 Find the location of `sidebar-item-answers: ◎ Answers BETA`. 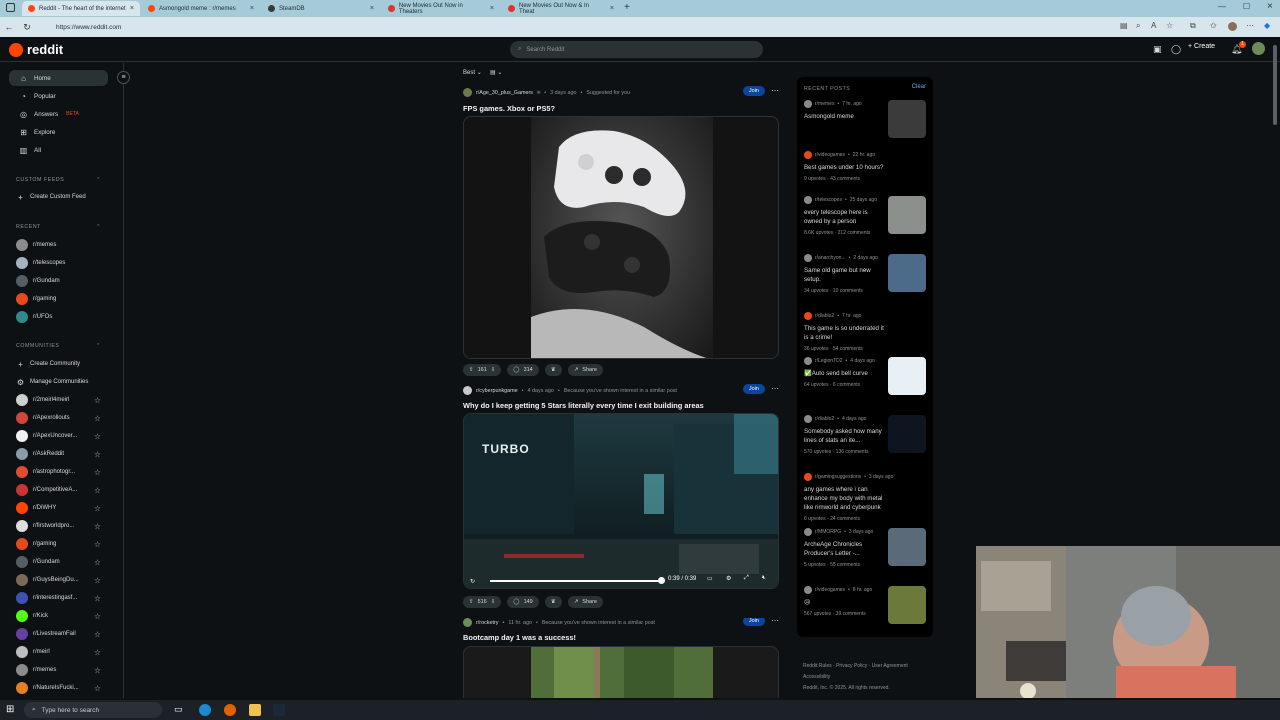

sidebar-item-answers: ◎ Answers BETA is located at coordinates (58, 114).